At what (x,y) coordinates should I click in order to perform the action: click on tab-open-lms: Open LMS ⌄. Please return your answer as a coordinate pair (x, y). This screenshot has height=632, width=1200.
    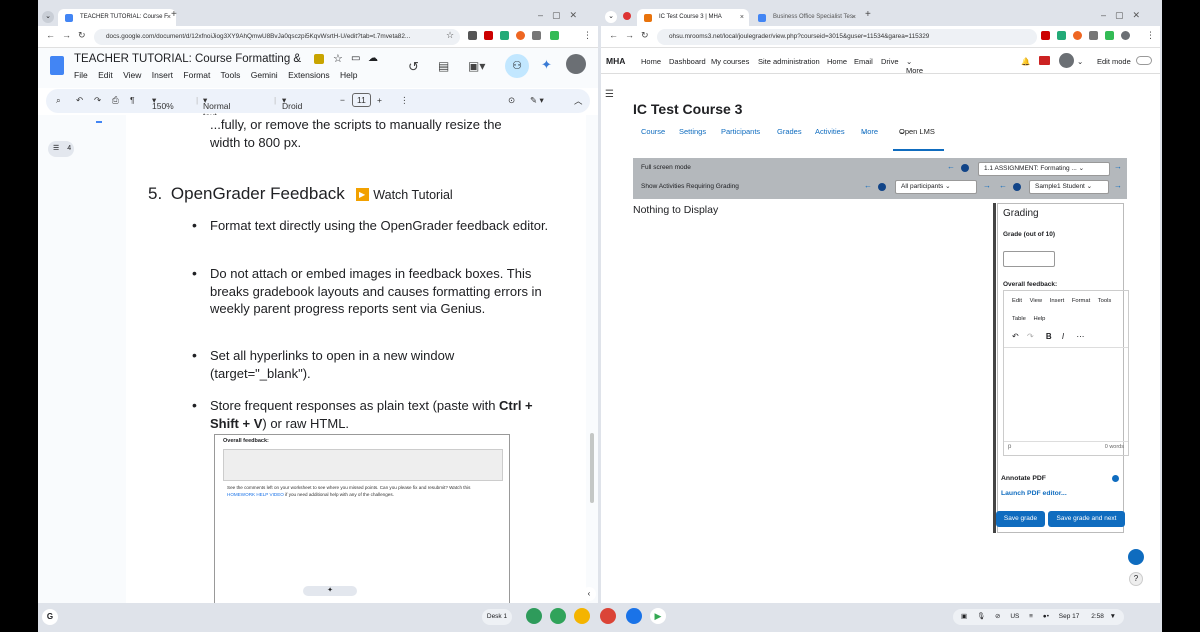
    Looking at the image, I should click on (917, 131).